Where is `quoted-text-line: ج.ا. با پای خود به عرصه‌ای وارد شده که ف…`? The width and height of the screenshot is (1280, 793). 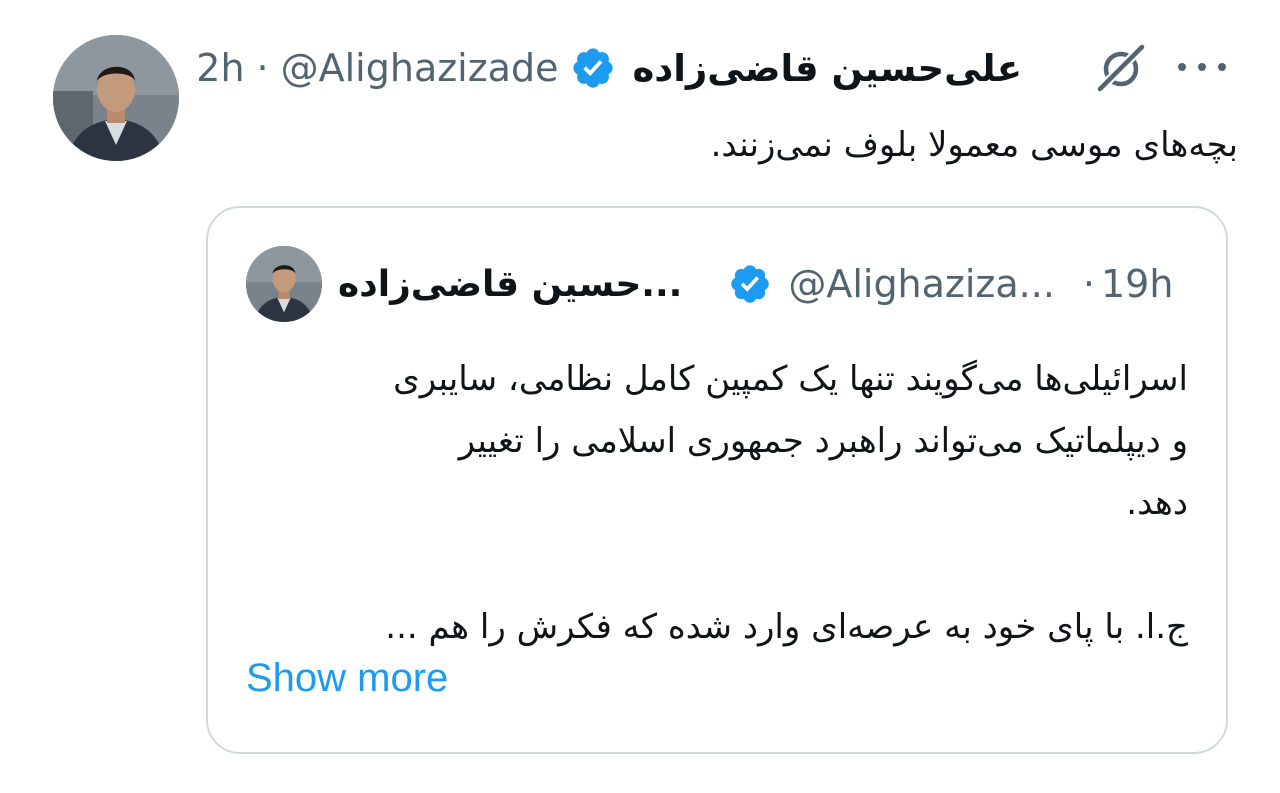
quoted-text-line: ج.ا. با پای خود به عرصه‌ای وارد شده که ف… is located at coordinates (786, 627).